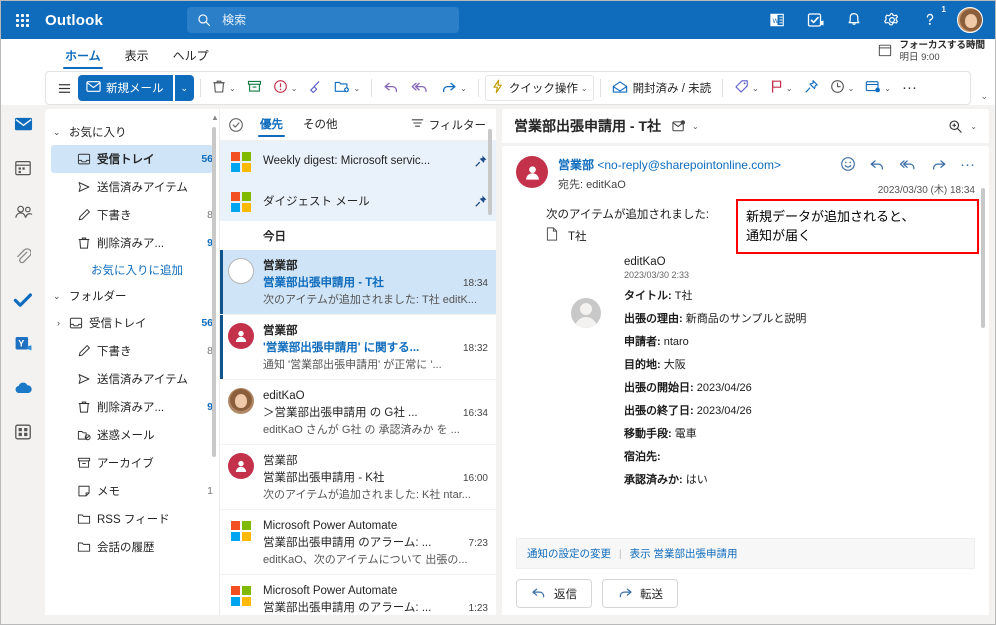 The height and width of the screenshot is (625, 996). I want to click on field-end-date: 出張の終了日: 2023/04/26, so click(799, 410).